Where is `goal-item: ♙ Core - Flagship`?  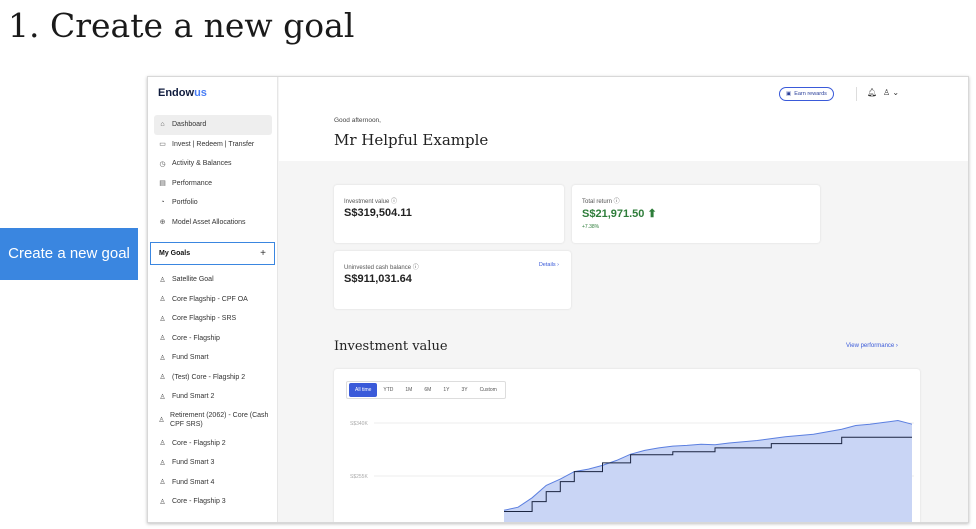
goal-item: ♙ Core - Flagship is located at coordinates (214, 339).